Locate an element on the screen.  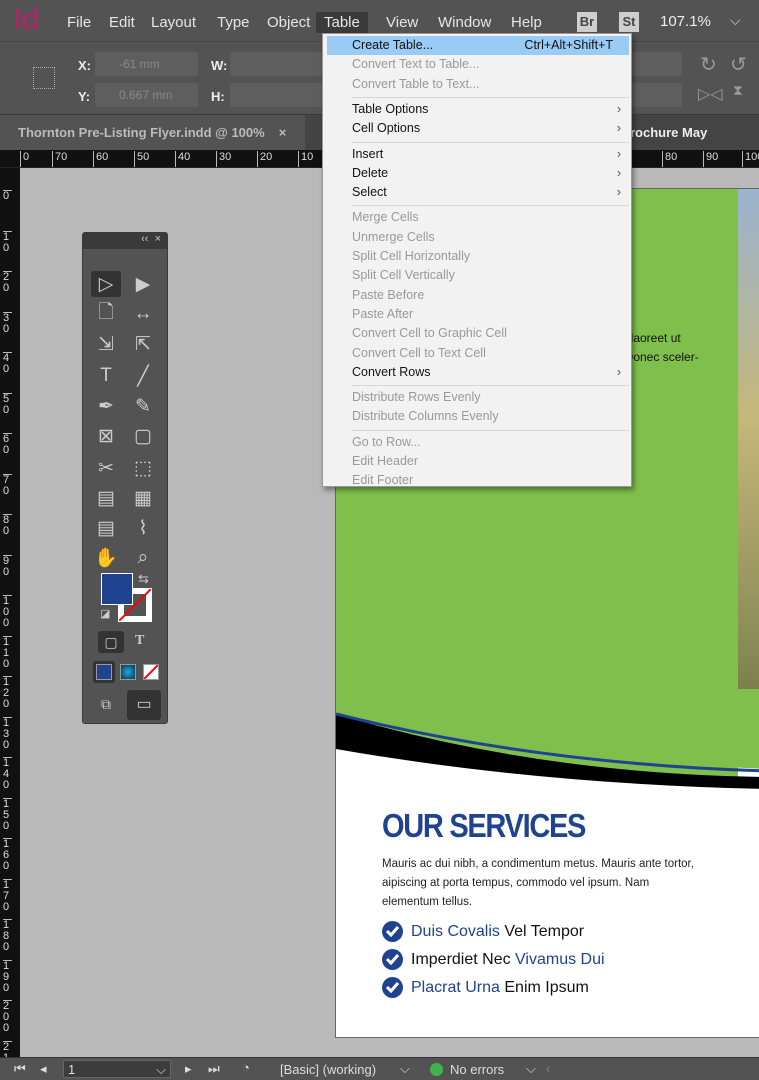
tab-brochure: rochure May 2017.indd is located at coordinates (685, 145).